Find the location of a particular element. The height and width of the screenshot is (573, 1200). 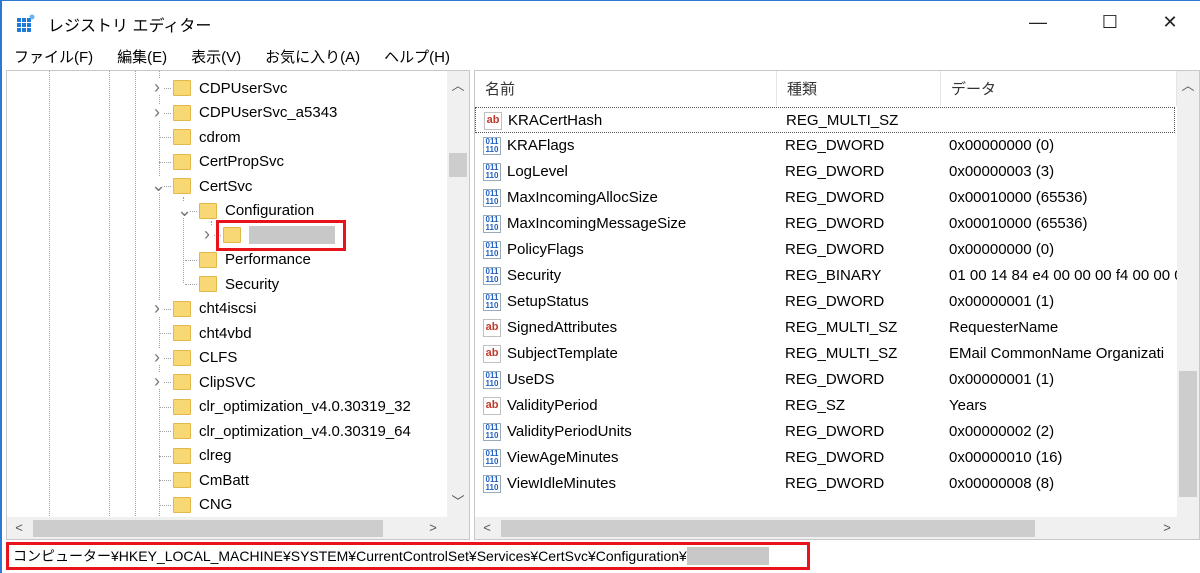

scroll-down-arrow-icon: ﹀ is located at coordinates (458, 500).